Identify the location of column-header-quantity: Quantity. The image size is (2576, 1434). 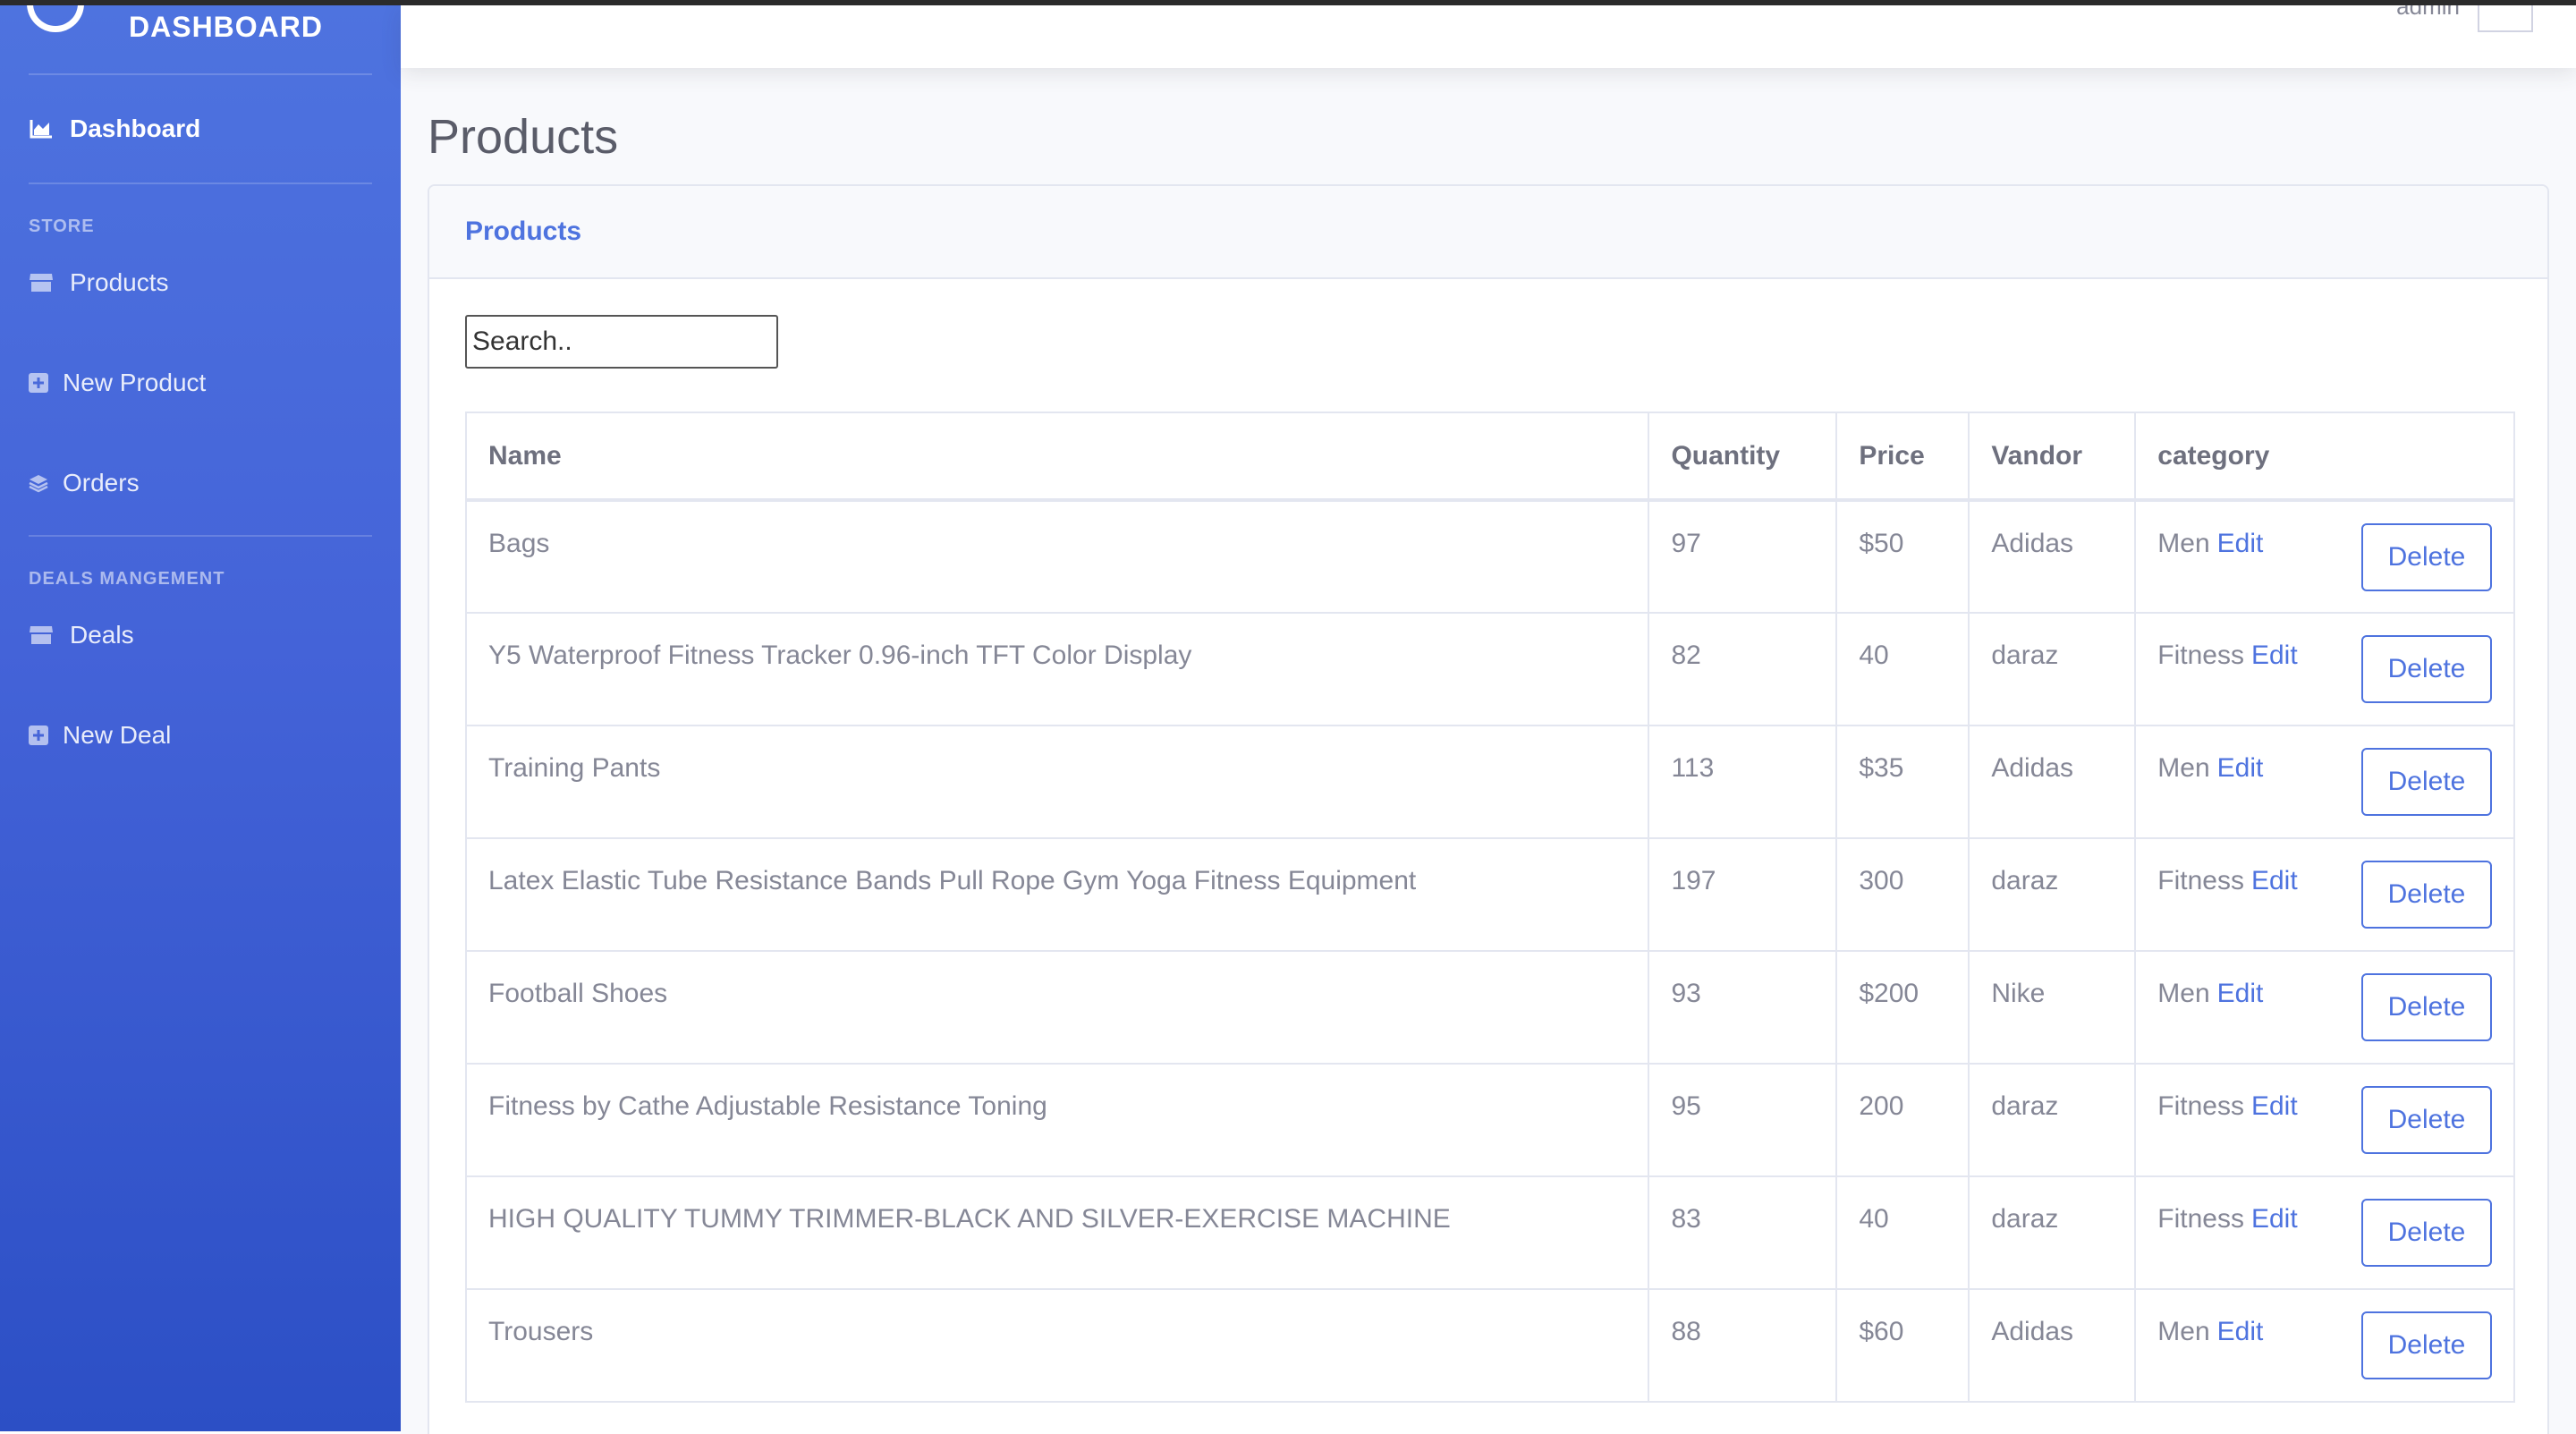
(1743, 457).